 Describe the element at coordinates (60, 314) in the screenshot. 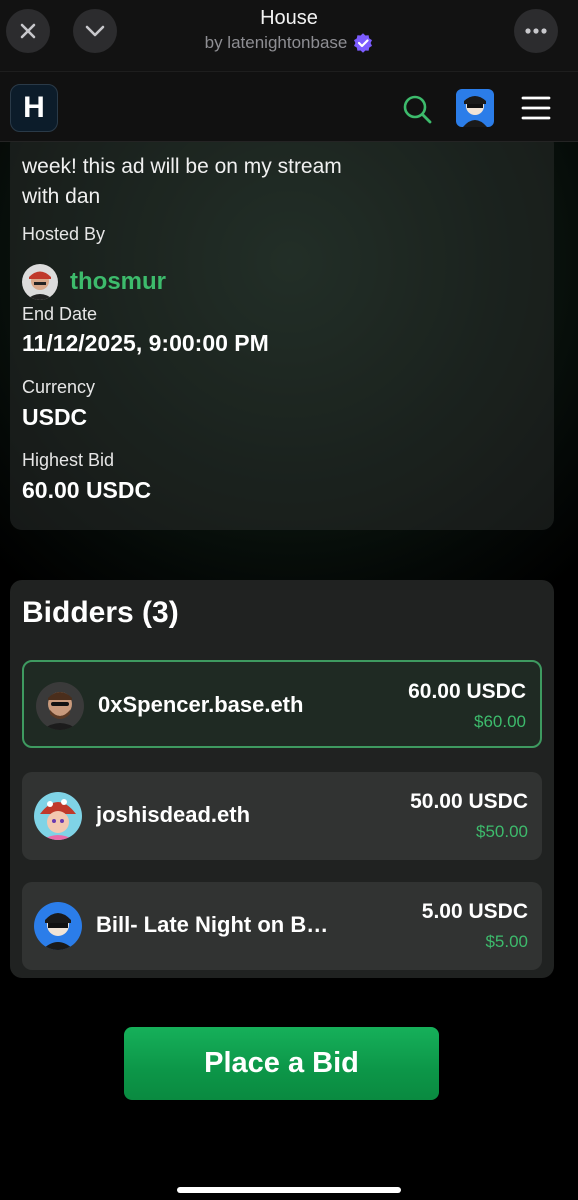

I see `end-date-label: End Date` at that location.